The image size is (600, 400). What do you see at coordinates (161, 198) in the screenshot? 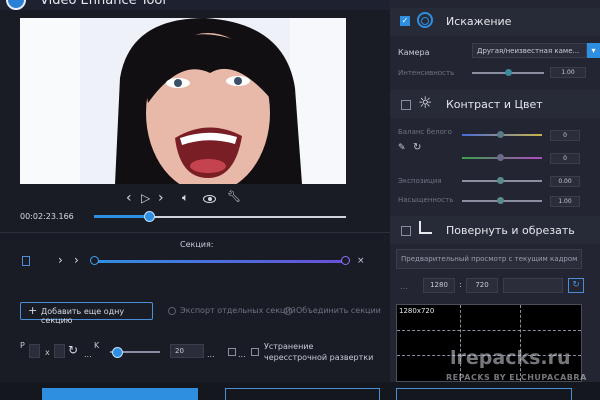
I see `next-frame-button: ›` at bounding box center [161, 198].